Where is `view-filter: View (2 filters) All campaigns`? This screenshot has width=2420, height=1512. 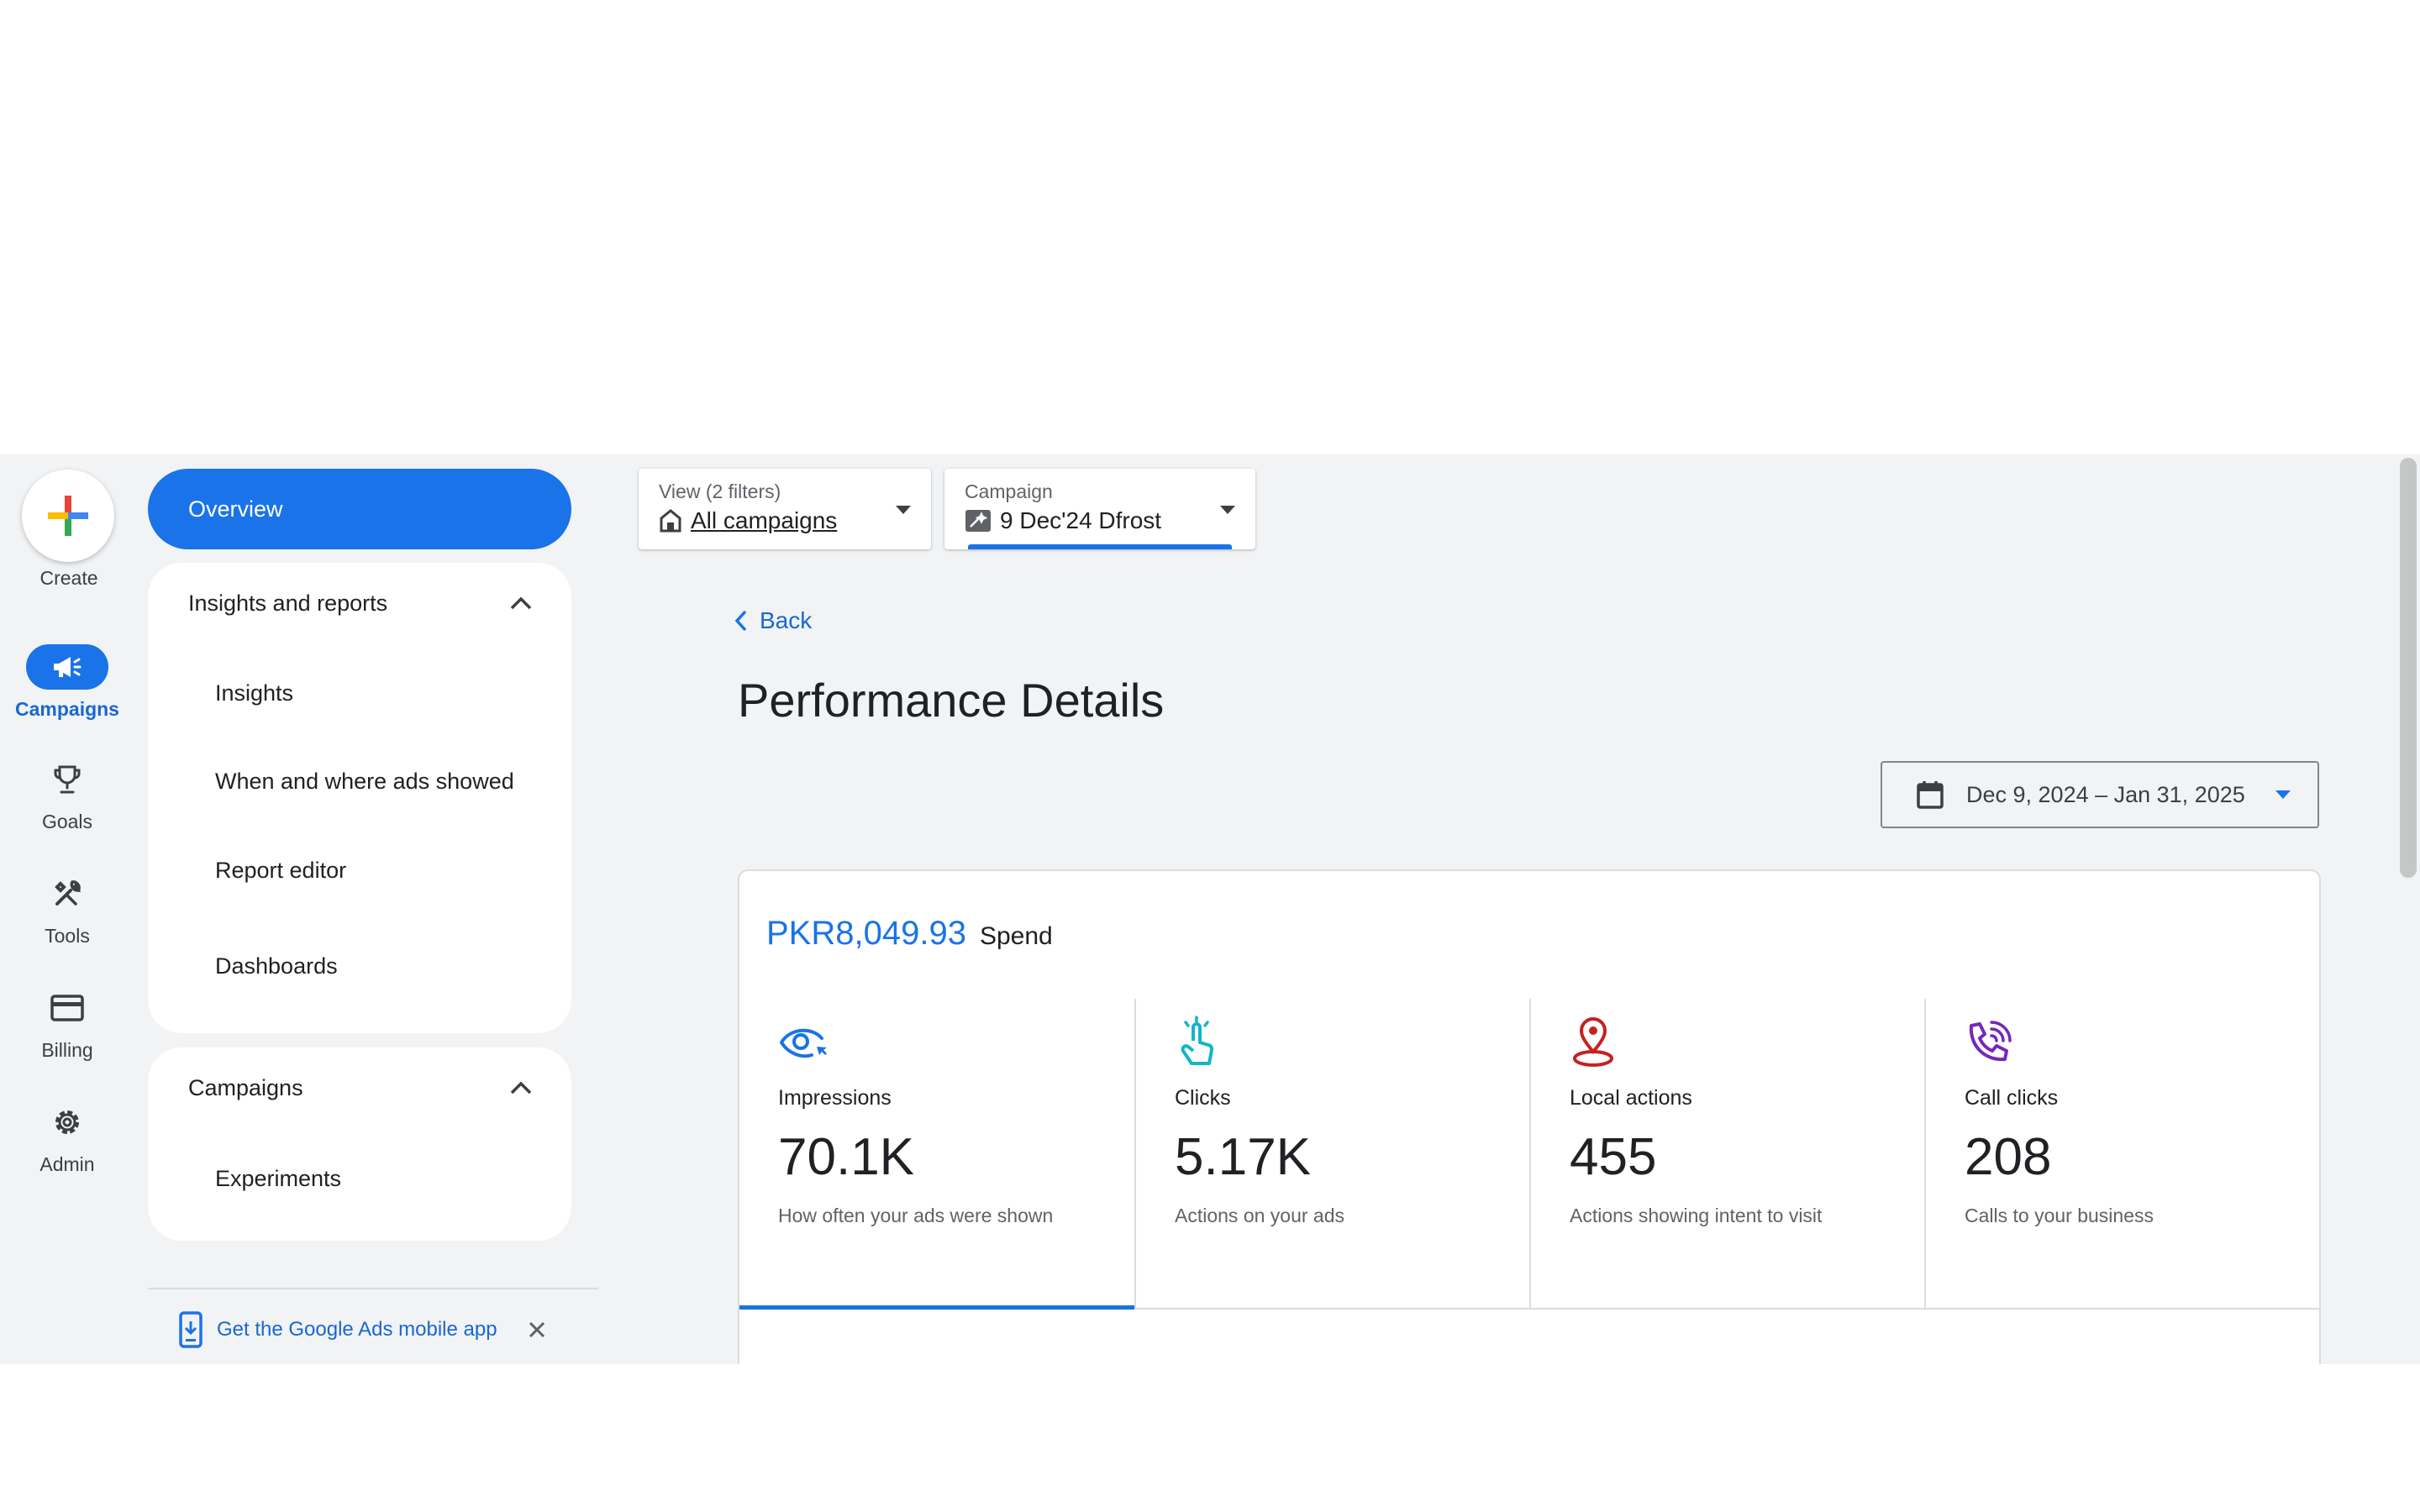
view-filter: View (2 filters) All campaigns is located at coordinates (785, 509).